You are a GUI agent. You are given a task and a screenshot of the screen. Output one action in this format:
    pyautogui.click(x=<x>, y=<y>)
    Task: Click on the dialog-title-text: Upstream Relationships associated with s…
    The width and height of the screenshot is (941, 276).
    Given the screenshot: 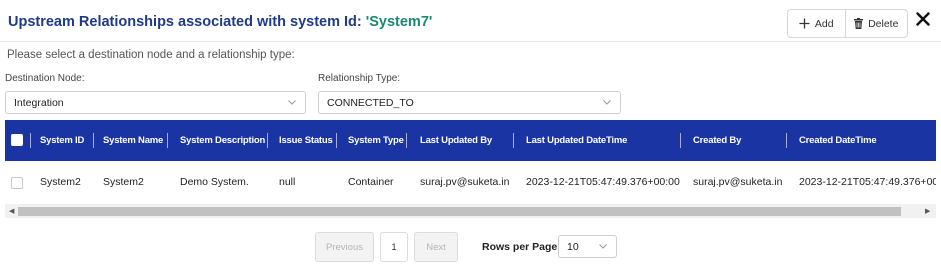 What is the action you would take?
    pyautogui.click(x=187, y=22)
    